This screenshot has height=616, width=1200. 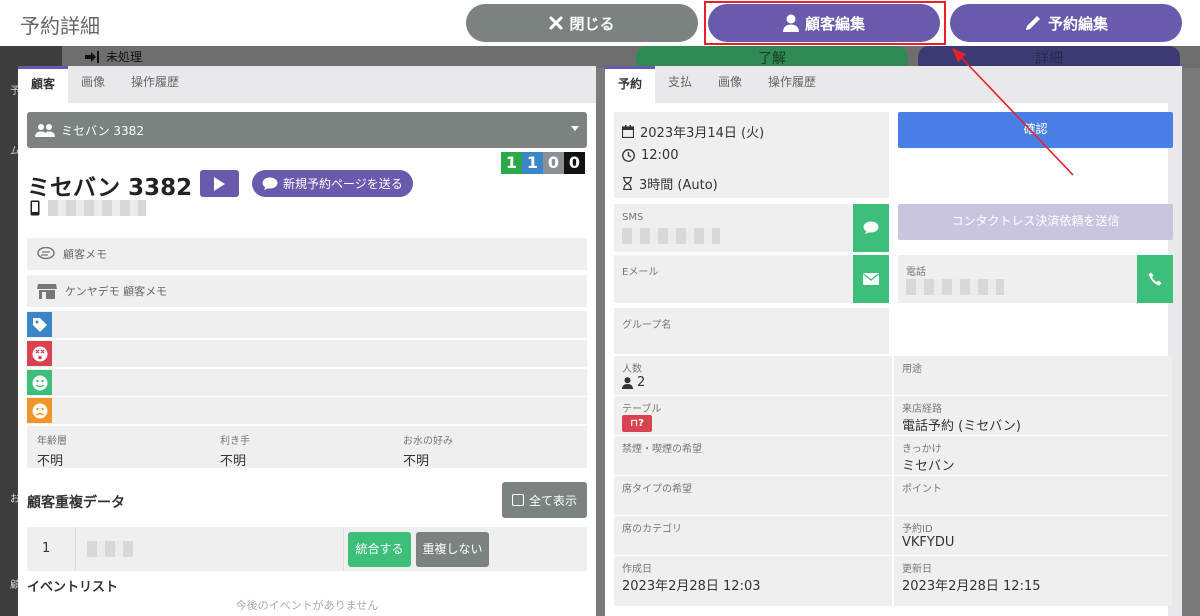 What do you see at coordinates (379, 549) in the screenshot?
I see `merge-button: 統合する` at bounding box center [379, 549].